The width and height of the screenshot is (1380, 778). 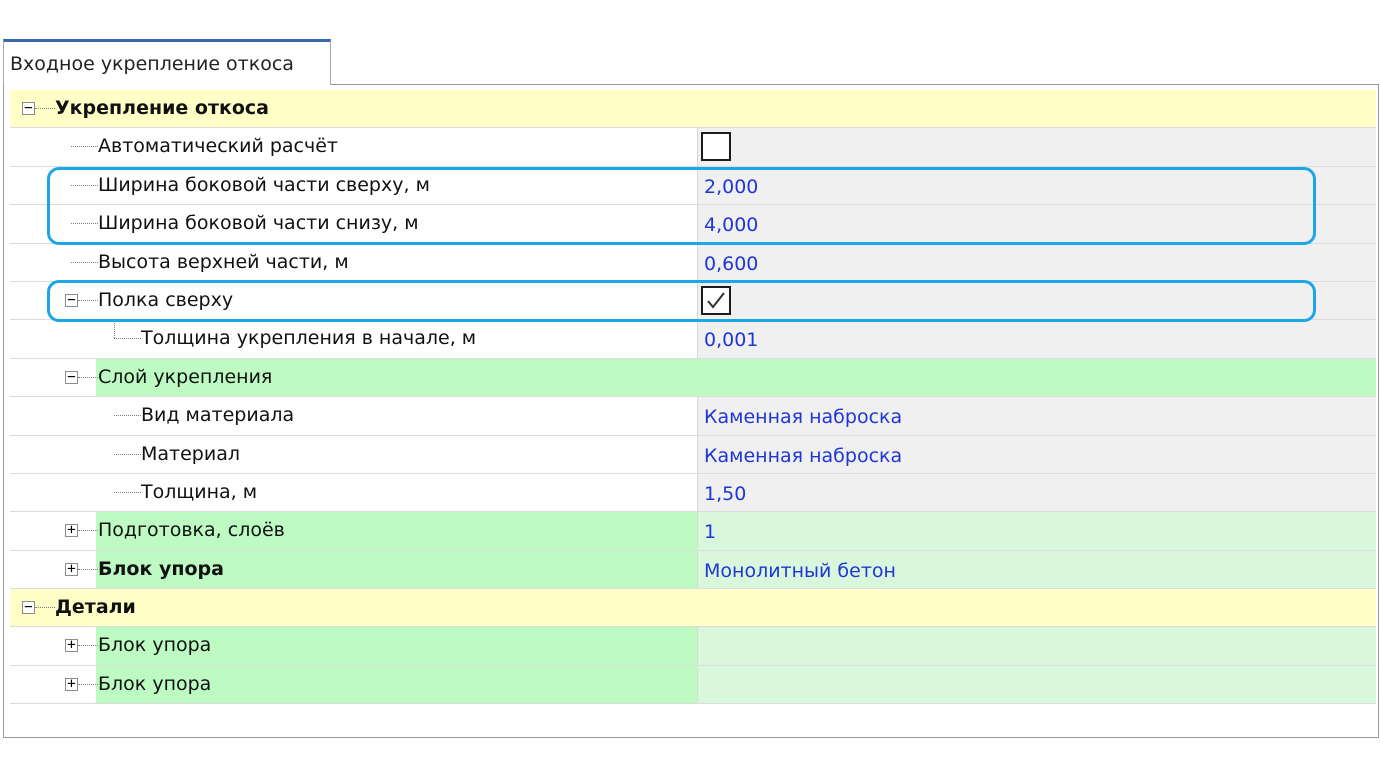 I want to click on group-label: Подготовка, слоёв, so click(x=191, y=530).